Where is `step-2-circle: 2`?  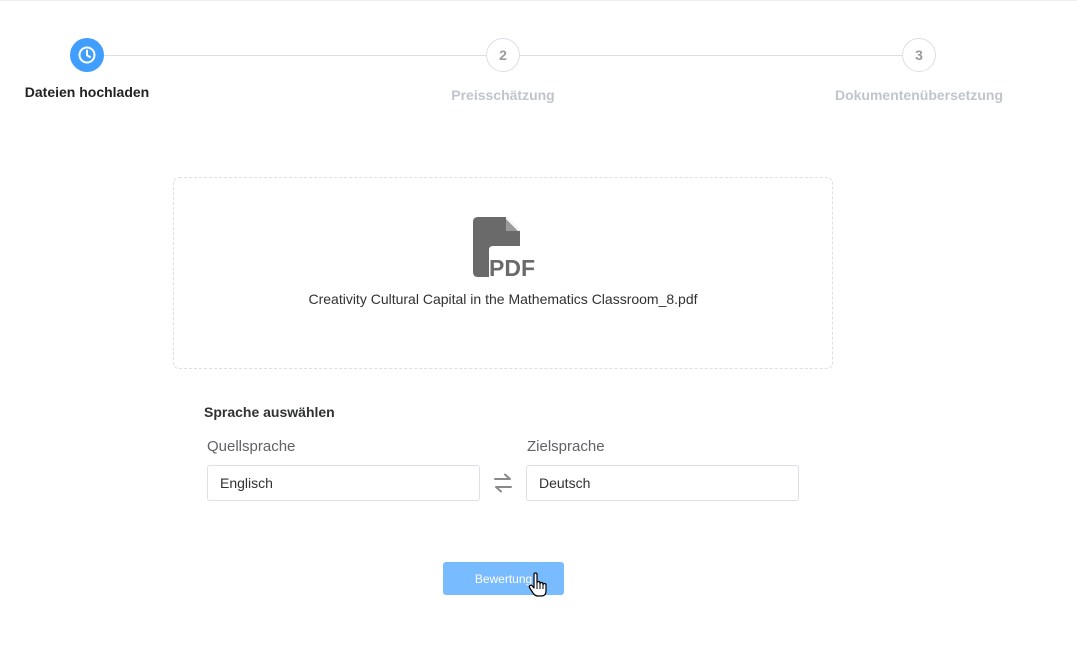
step-2-circle: 2 is located at coordinates (503, 55).